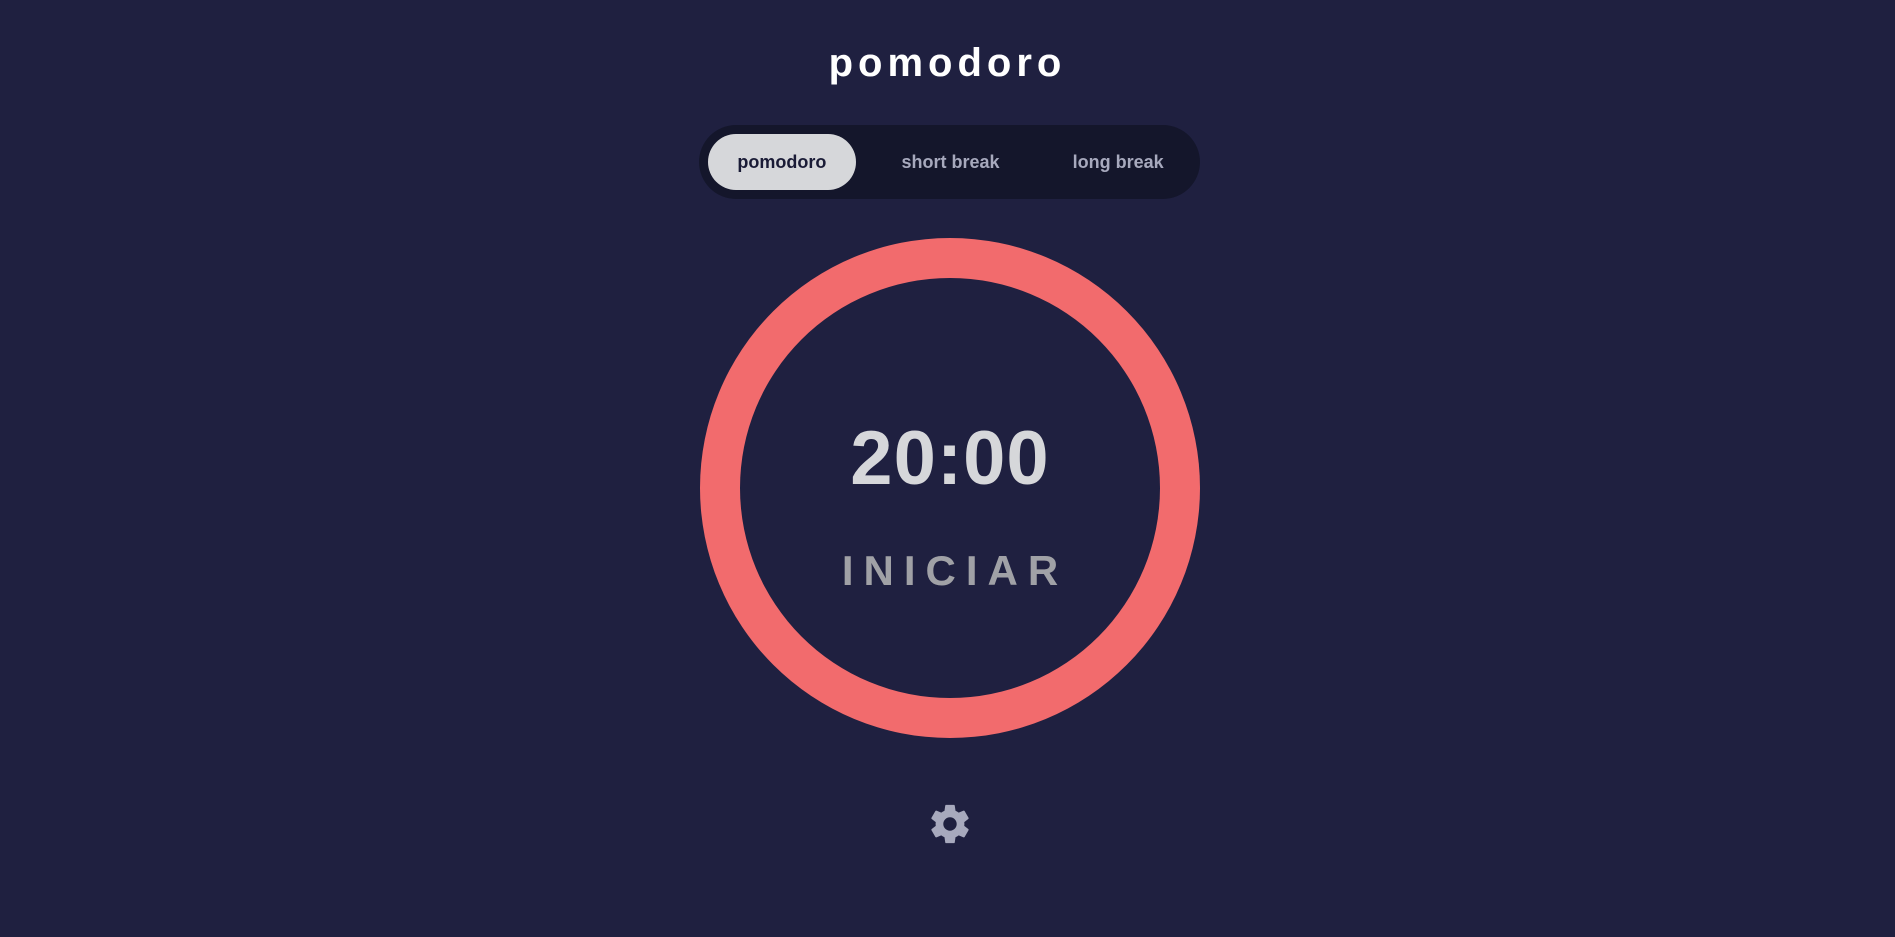 This screenshot has height=937, width=1895. I want to click on timer-progress-ring: 20:00 INICIAR, so click(950, 488).